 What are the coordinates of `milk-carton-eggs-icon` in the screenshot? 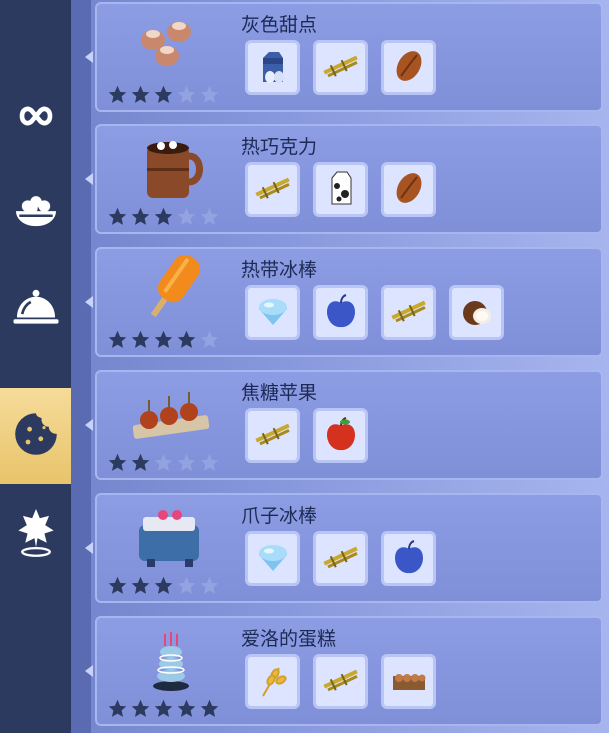 It's located at (273, 68).